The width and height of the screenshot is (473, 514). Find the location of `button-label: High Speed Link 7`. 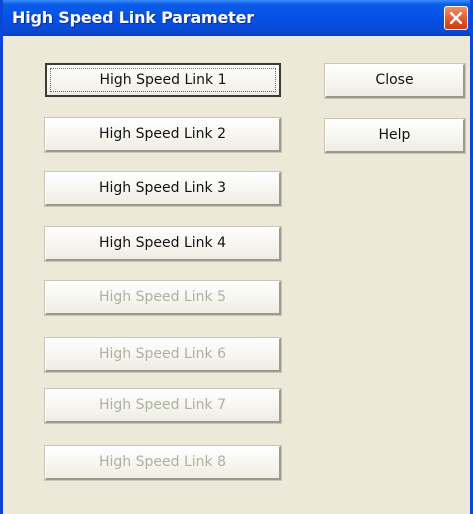

button-label: High Speed Link 7 is located at coordinates (162, 405).